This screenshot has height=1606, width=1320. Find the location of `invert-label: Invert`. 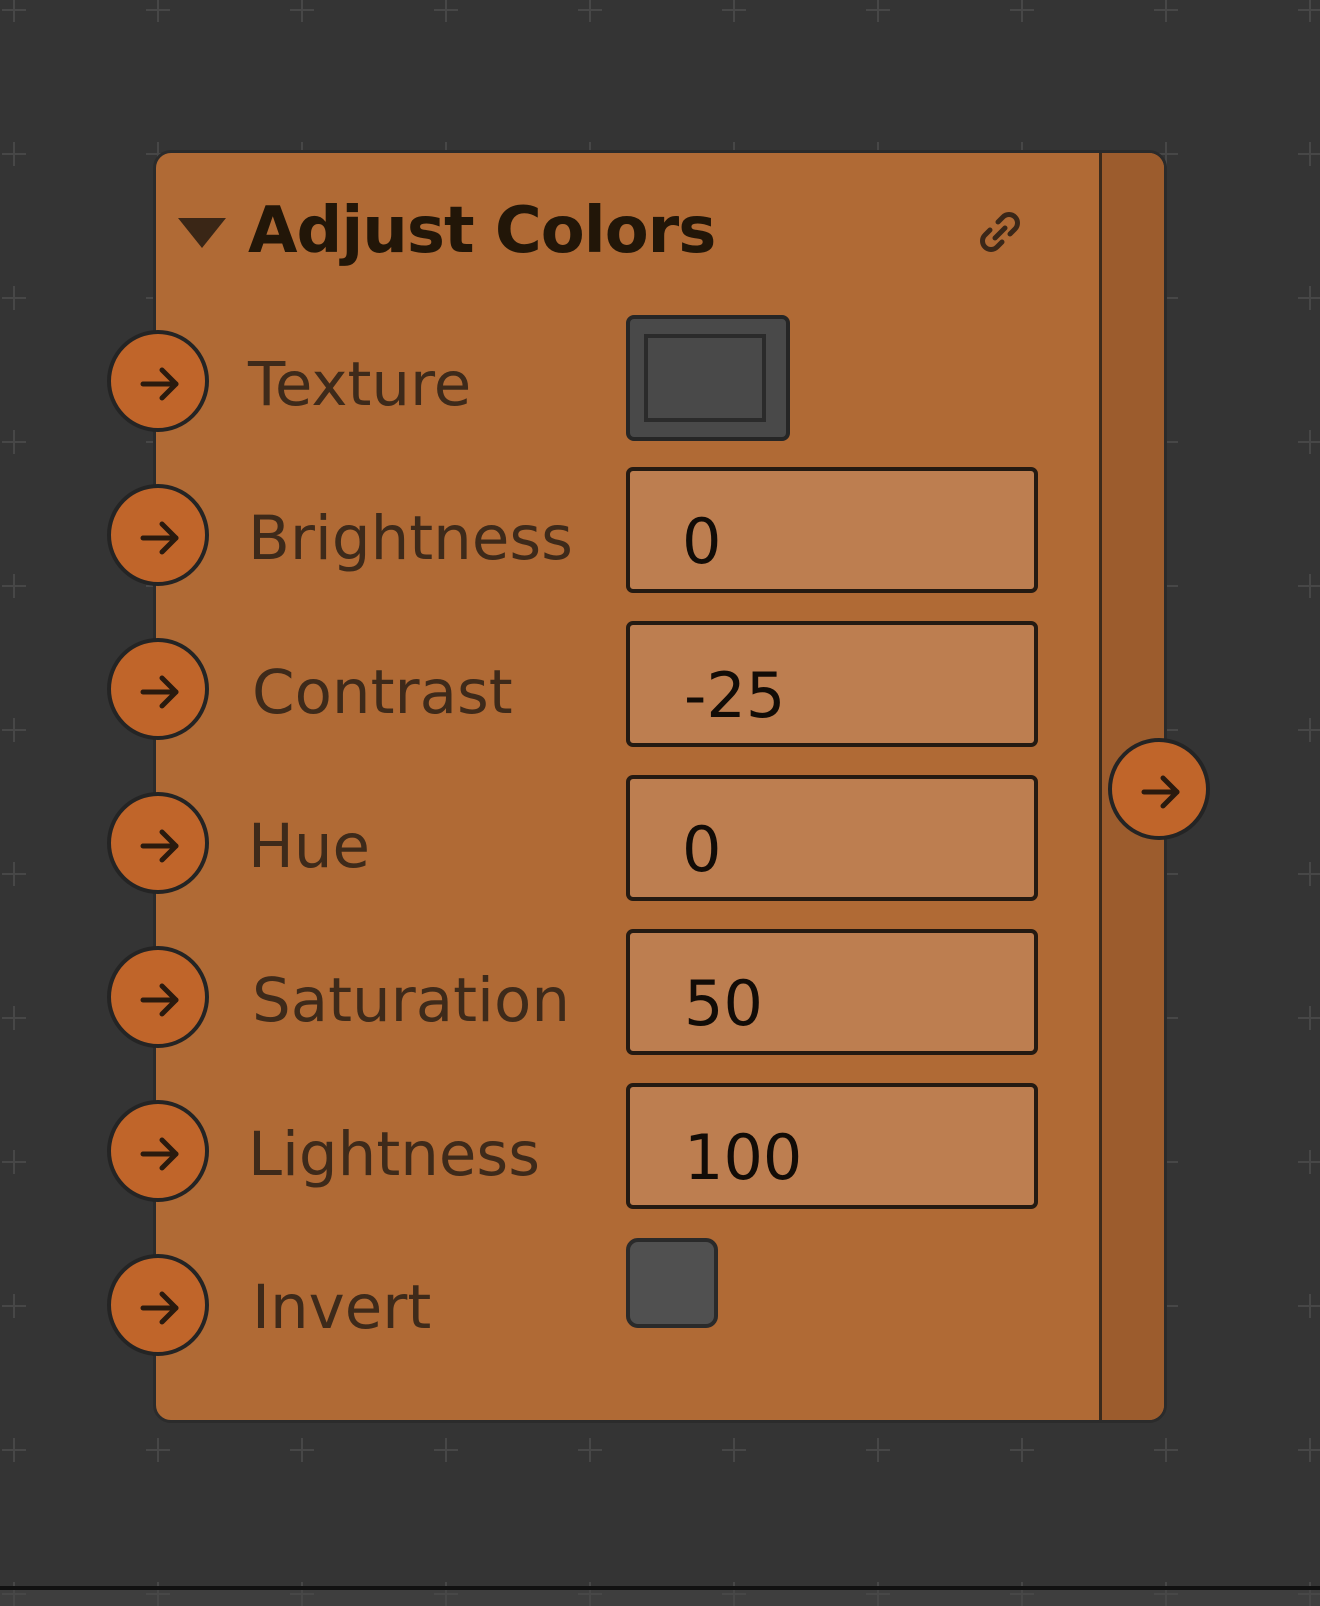

invert-label: Invert is located at coordinates (342, 1307).